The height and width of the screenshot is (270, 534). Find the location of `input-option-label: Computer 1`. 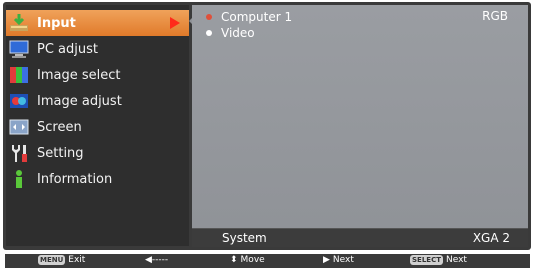

input-option-label: Computer 1 is located at coordinates (257, 17).